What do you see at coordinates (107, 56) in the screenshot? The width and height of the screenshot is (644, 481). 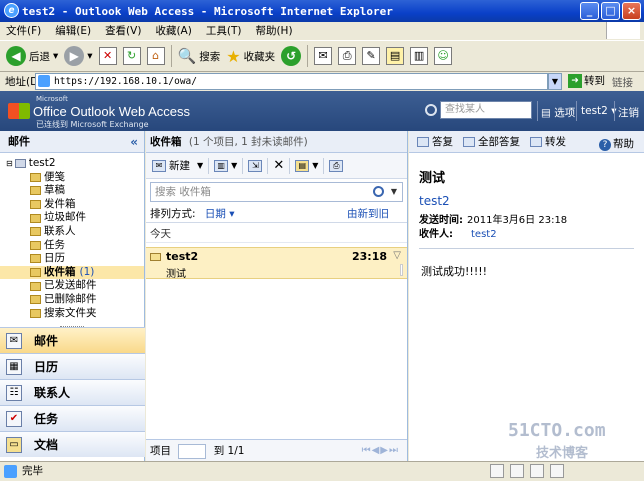 I see `stop-icon: ✕` at bounding box center [107, 56].